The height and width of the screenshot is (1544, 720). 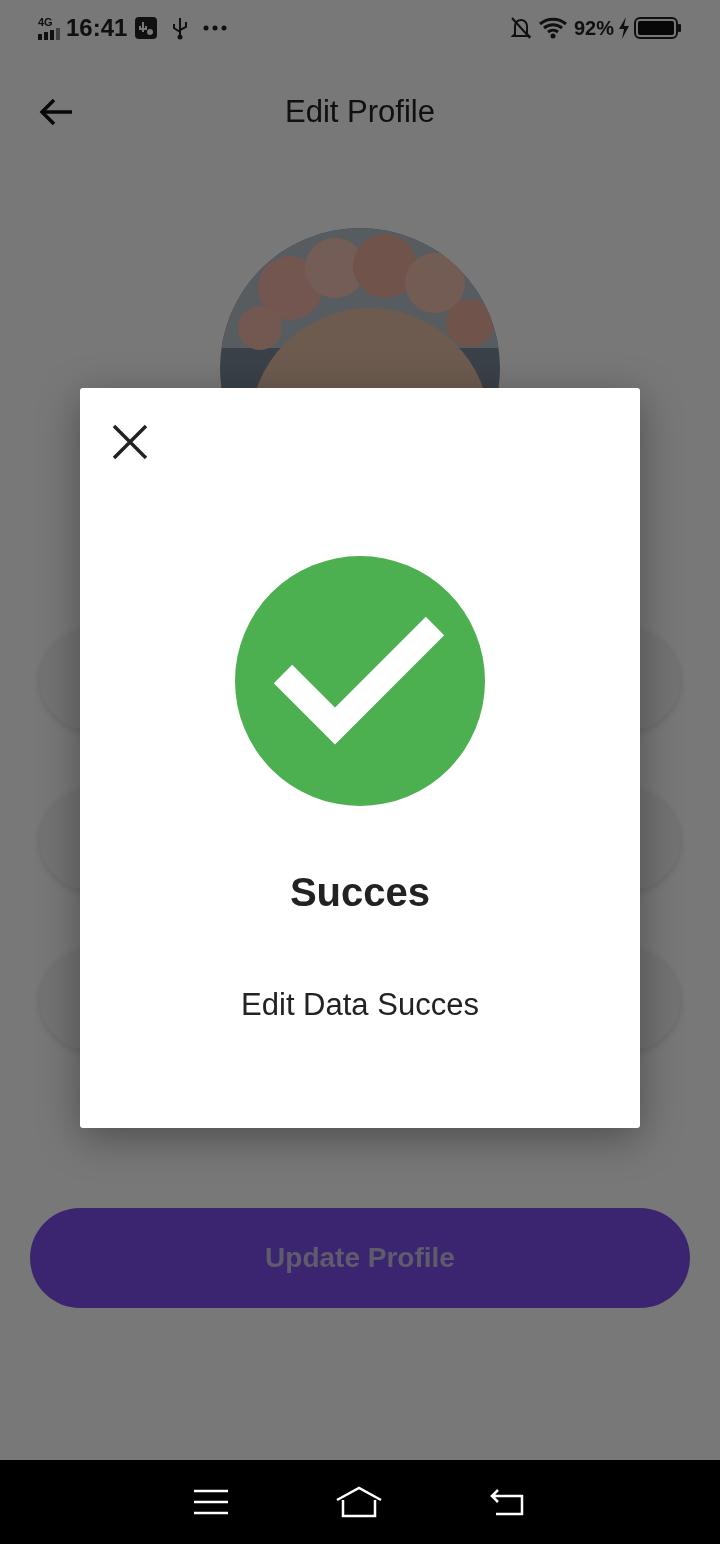 I want to click on battery-percent: 92%, so click(x=593, y=28).